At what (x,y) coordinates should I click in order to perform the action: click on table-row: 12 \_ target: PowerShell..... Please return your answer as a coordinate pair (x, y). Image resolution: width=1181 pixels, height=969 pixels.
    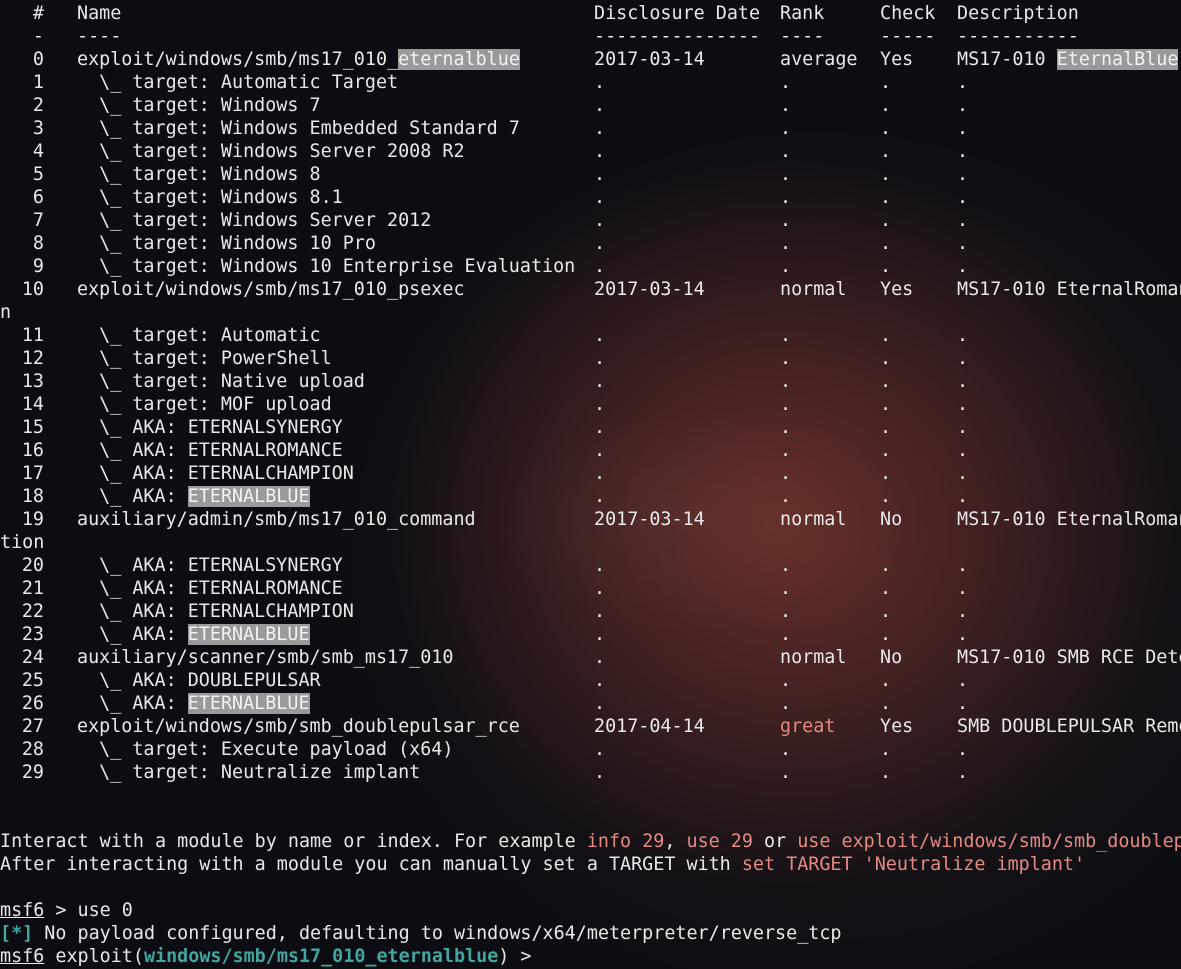
    Looking at the image, I should click on (590, 358).